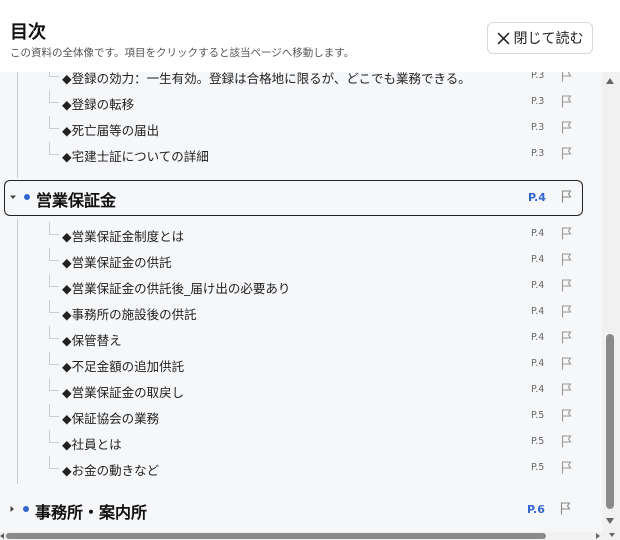  I want to click on page-title: 目次, so click(28, 32).